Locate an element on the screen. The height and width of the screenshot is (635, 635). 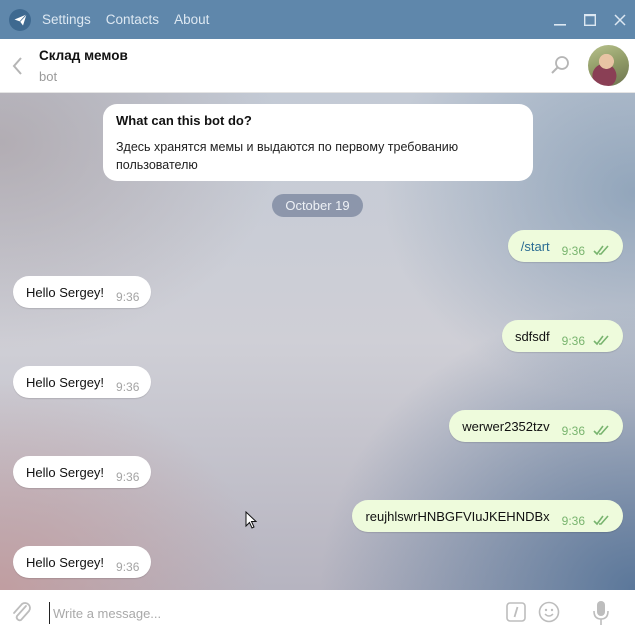
back-button is located at coordinates (18, 66).